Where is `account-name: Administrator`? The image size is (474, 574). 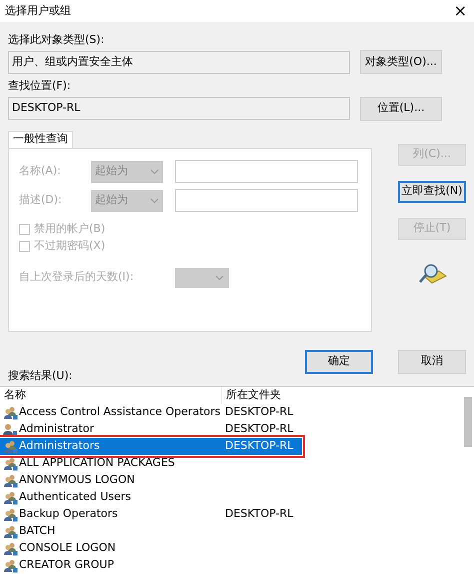 account-name: Administrator is located at coordinates (56, 429).